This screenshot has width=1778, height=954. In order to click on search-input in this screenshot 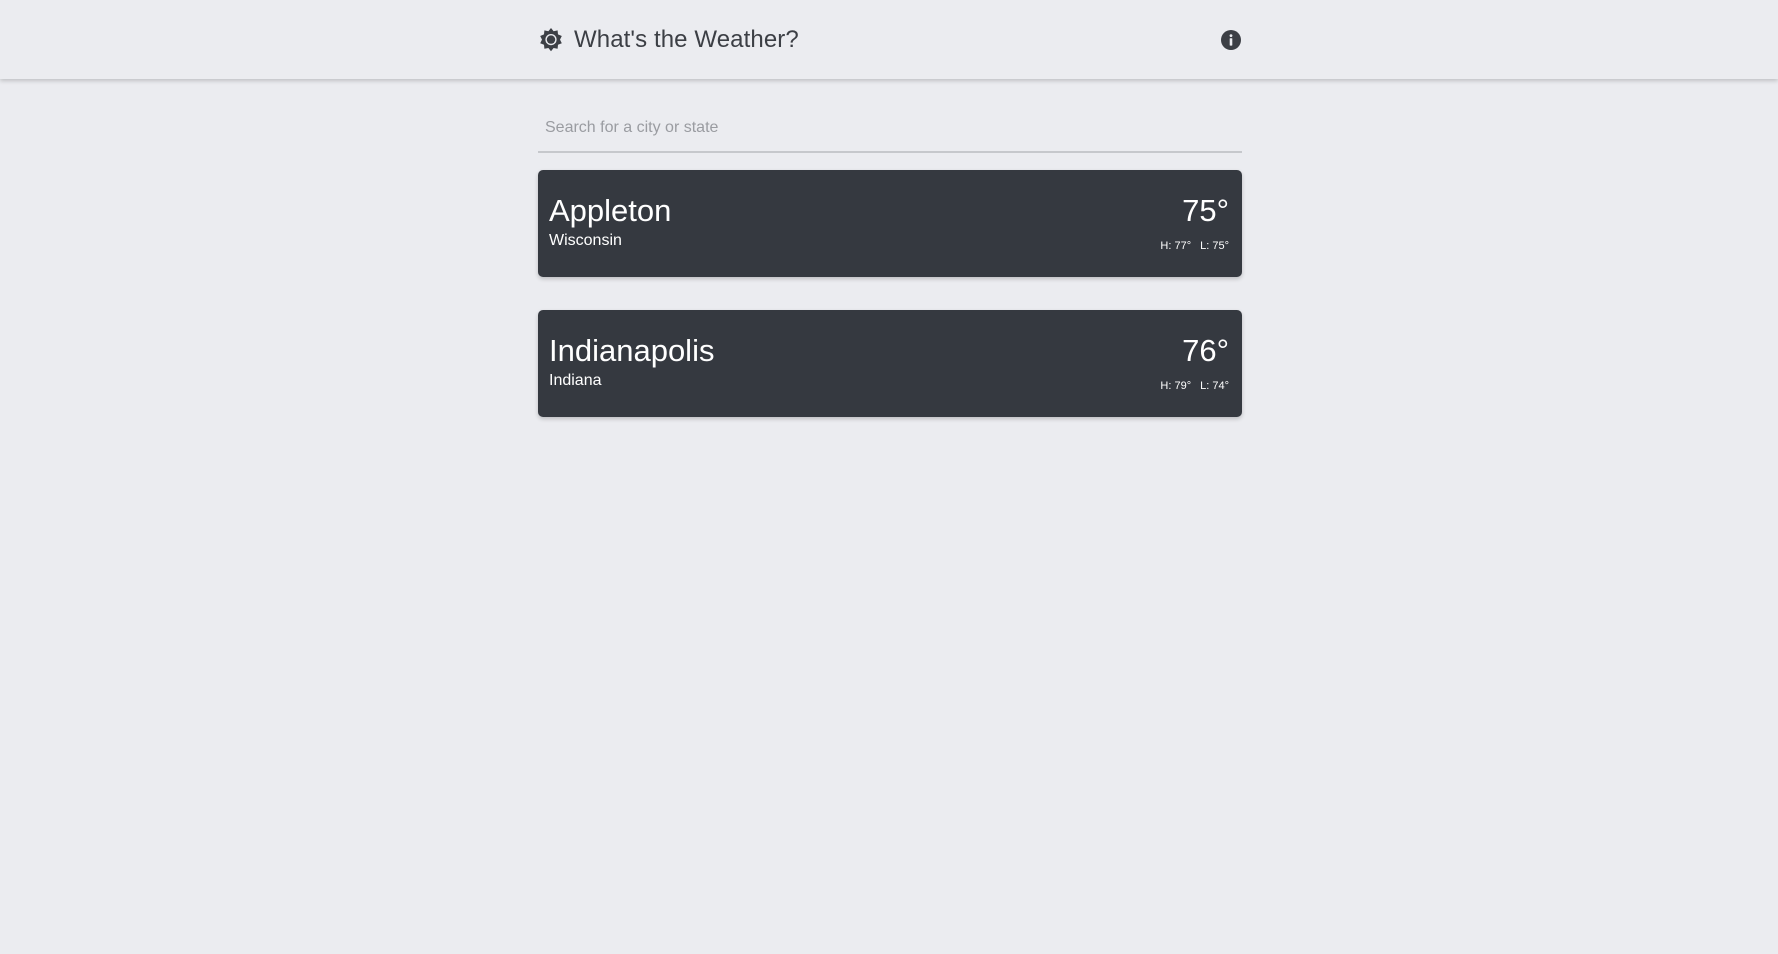, I will do `click(890, 127)`.